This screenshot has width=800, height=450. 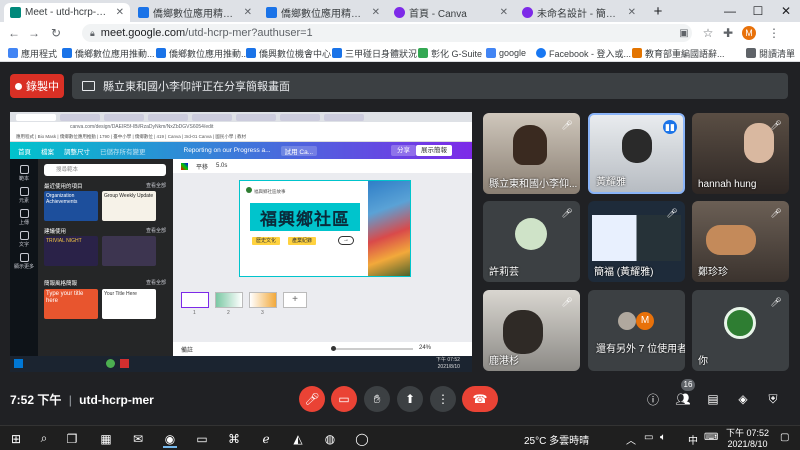 I want to click on tray-chevron-icon: ︿, so click(x=631, y=439).